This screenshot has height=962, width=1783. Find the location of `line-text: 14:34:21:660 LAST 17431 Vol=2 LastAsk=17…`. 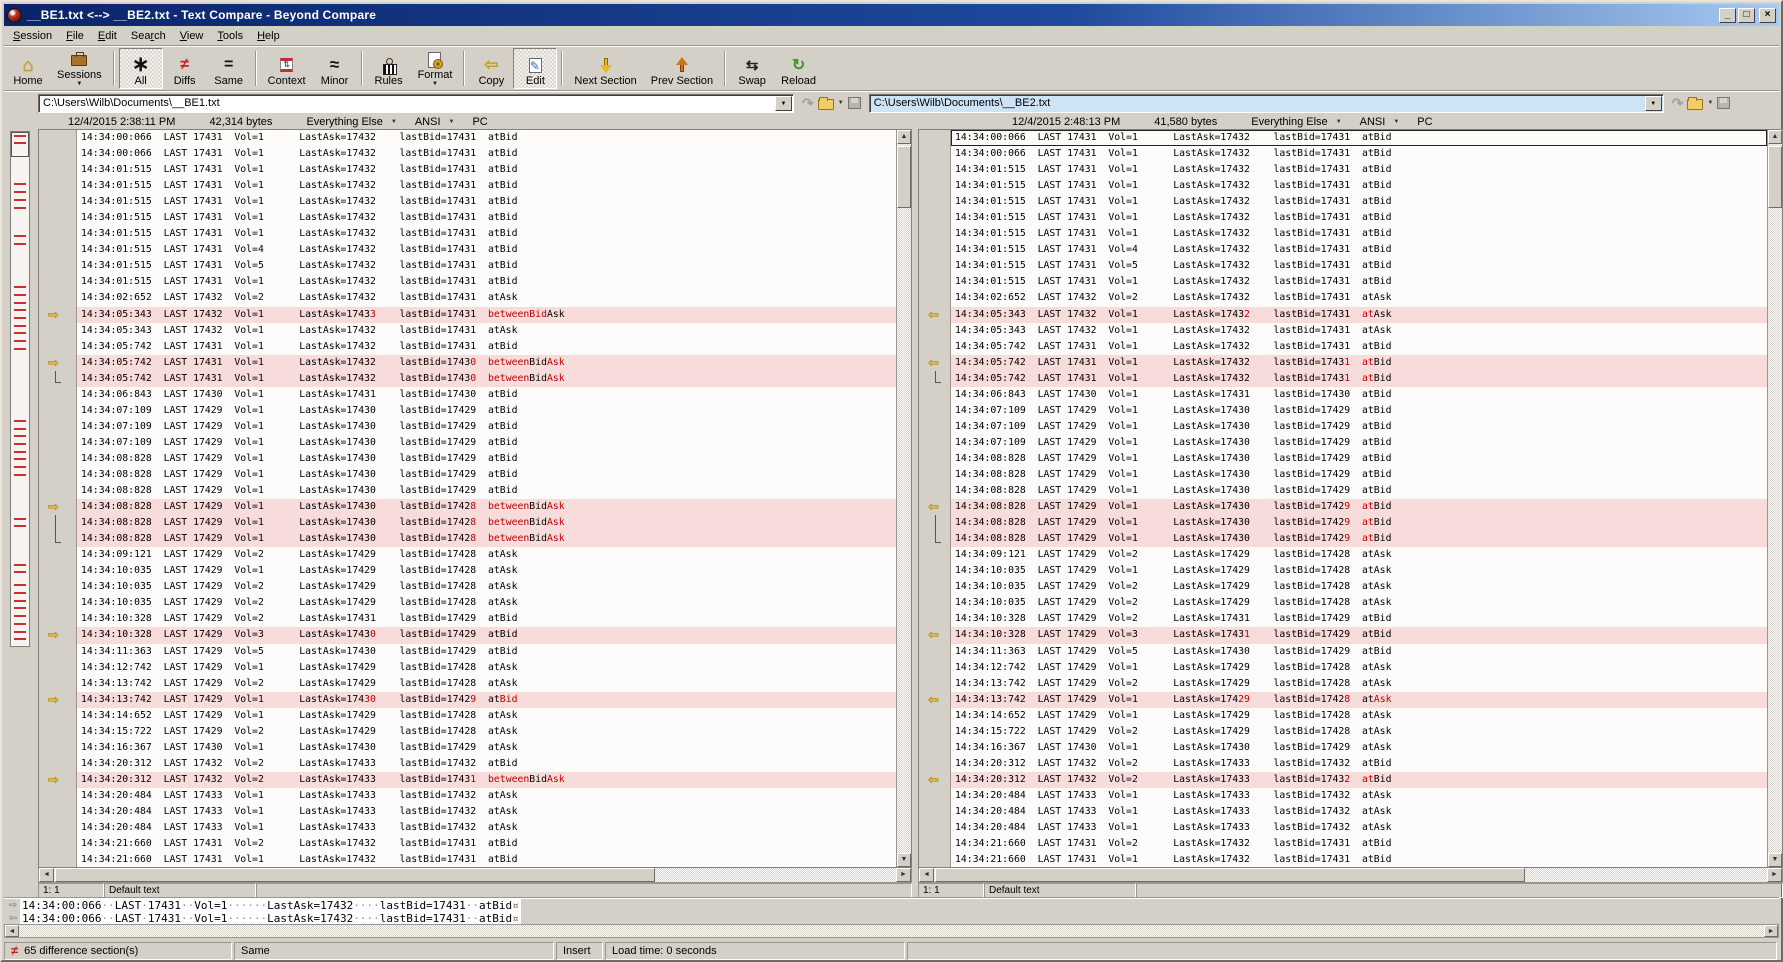

line-text: 14:34:21:660 LAST 17431 Vol=2 LastAsk=17… is located at coordinates (486, 844).